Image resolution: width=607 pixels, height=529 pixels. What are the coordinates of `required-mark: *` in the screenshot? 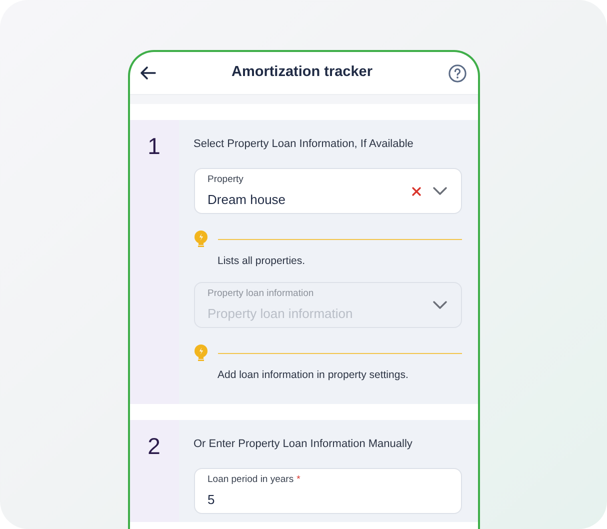 It's located at (298, 480).